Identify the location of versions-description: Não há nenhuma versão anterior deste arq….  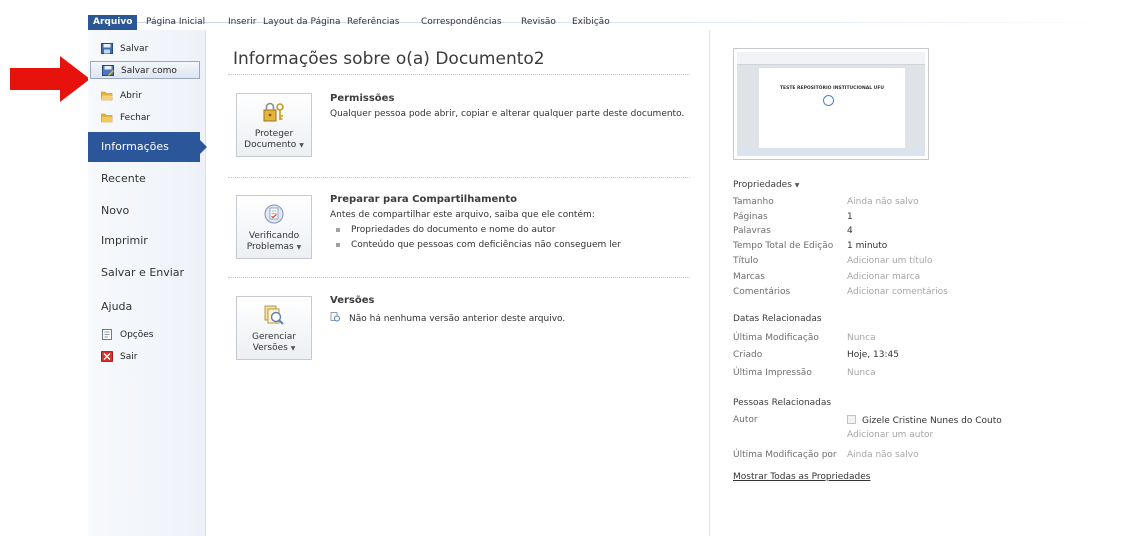
(447, 318).